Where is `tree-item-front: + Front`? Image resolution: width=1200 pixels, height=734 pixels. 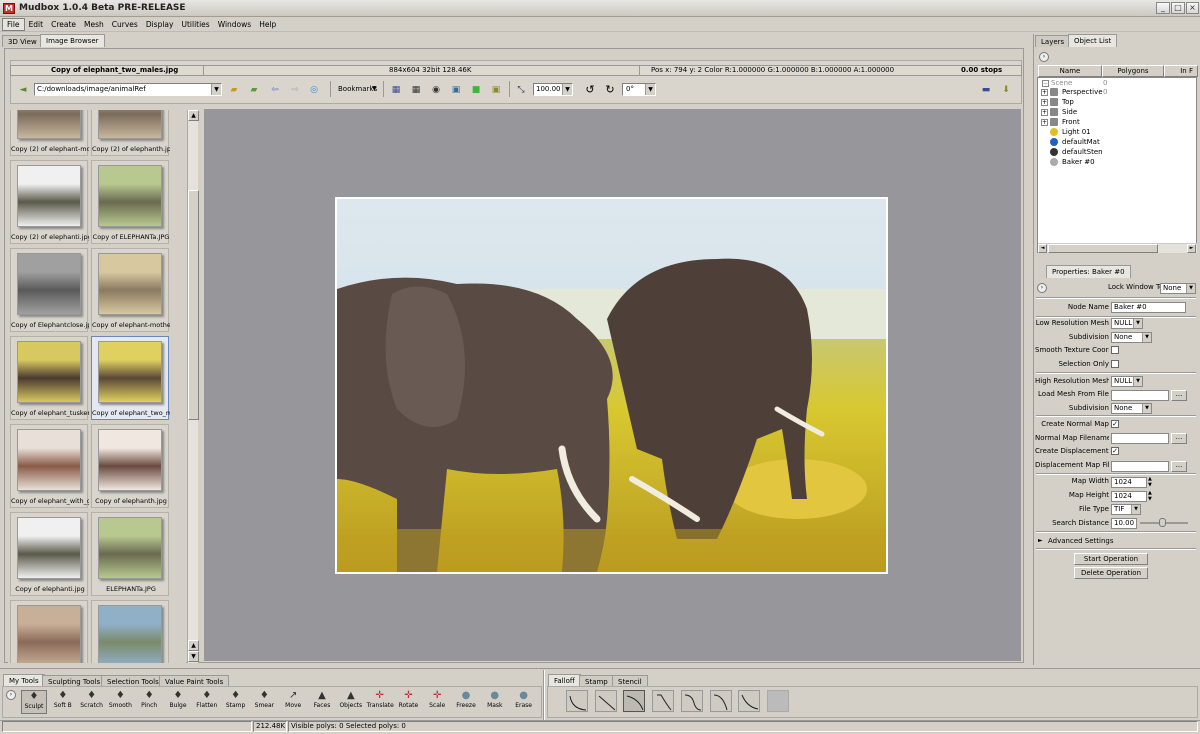
tree-item-front: + Front is located at coordinates (1060, 122).